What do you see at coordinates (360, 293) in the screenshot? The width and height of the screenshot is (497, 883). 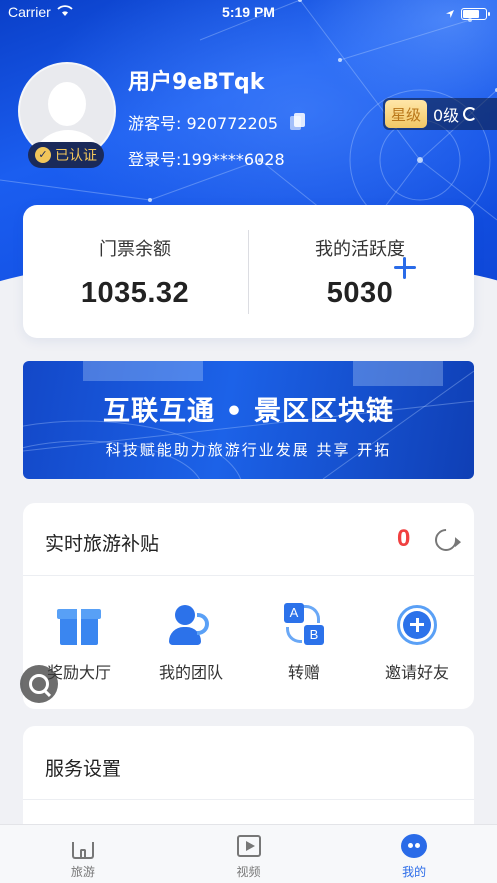 I see `activity-value: 5030` at bounding box center [360, 293].